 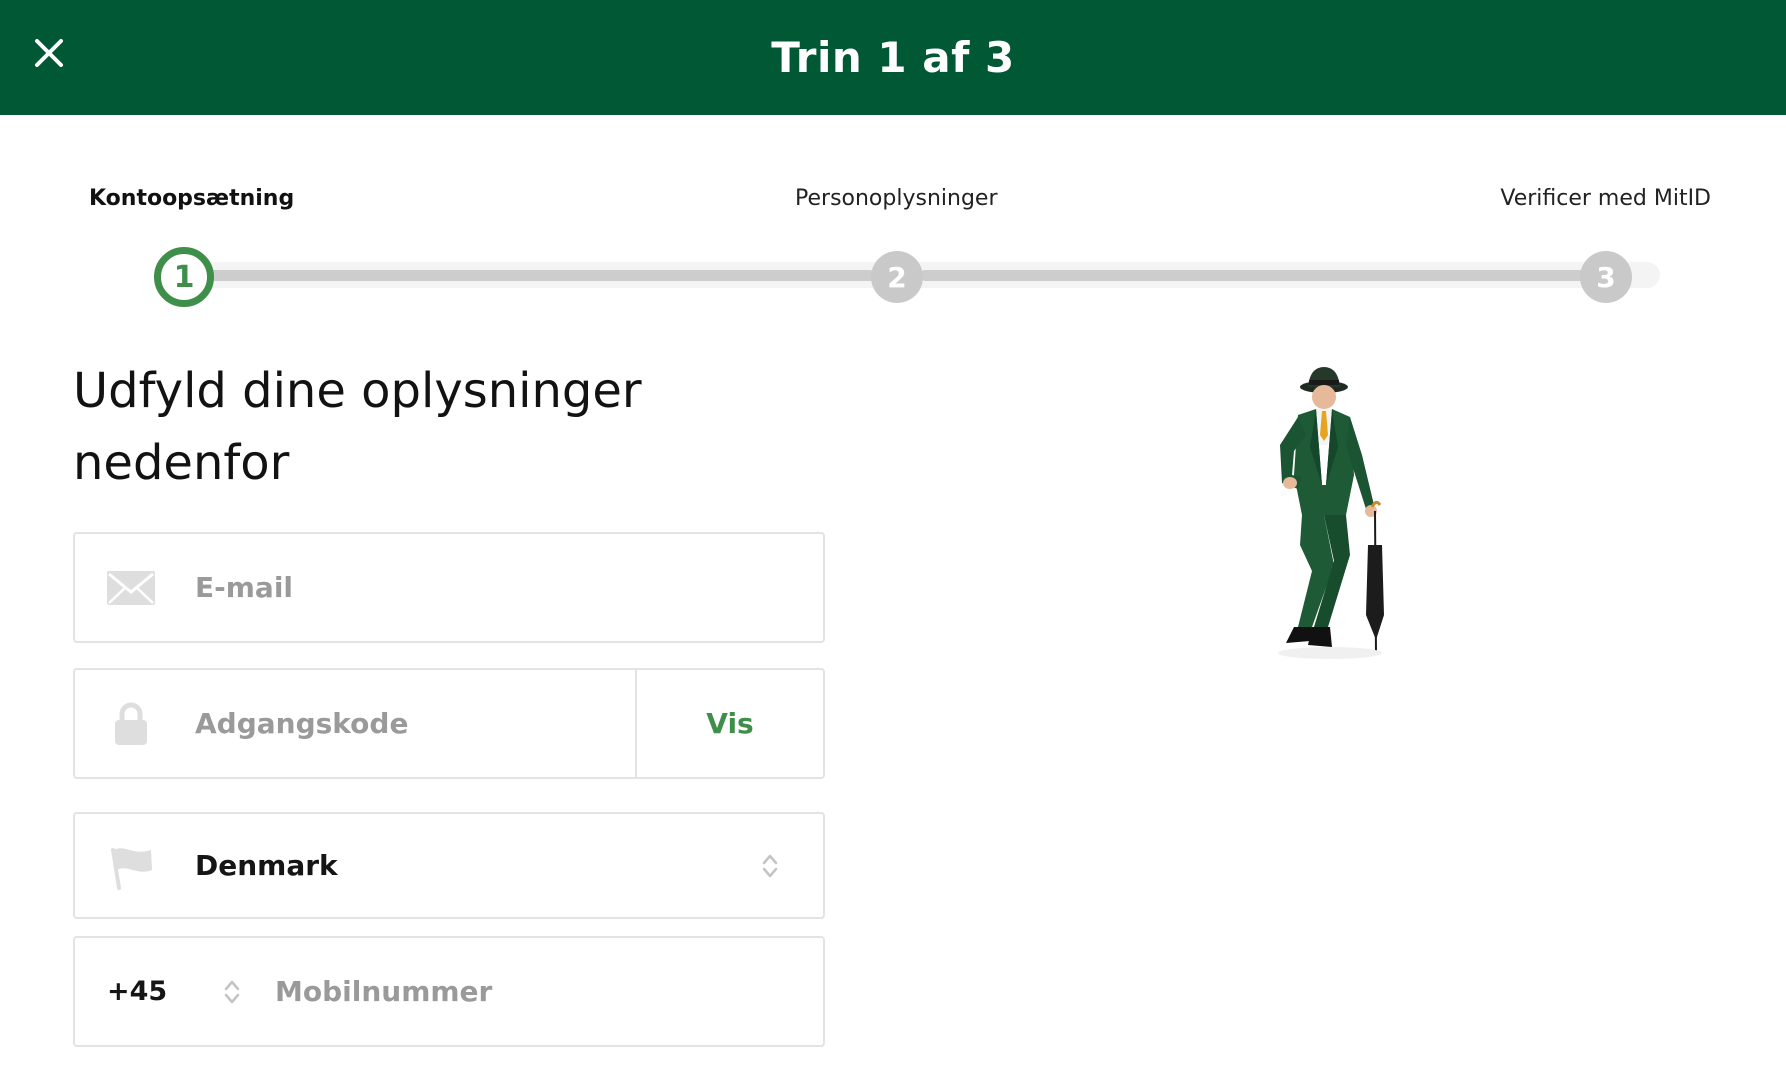 I want to click on step-label-account-setup: Kontoopsætning, so click(x=192, y=198).